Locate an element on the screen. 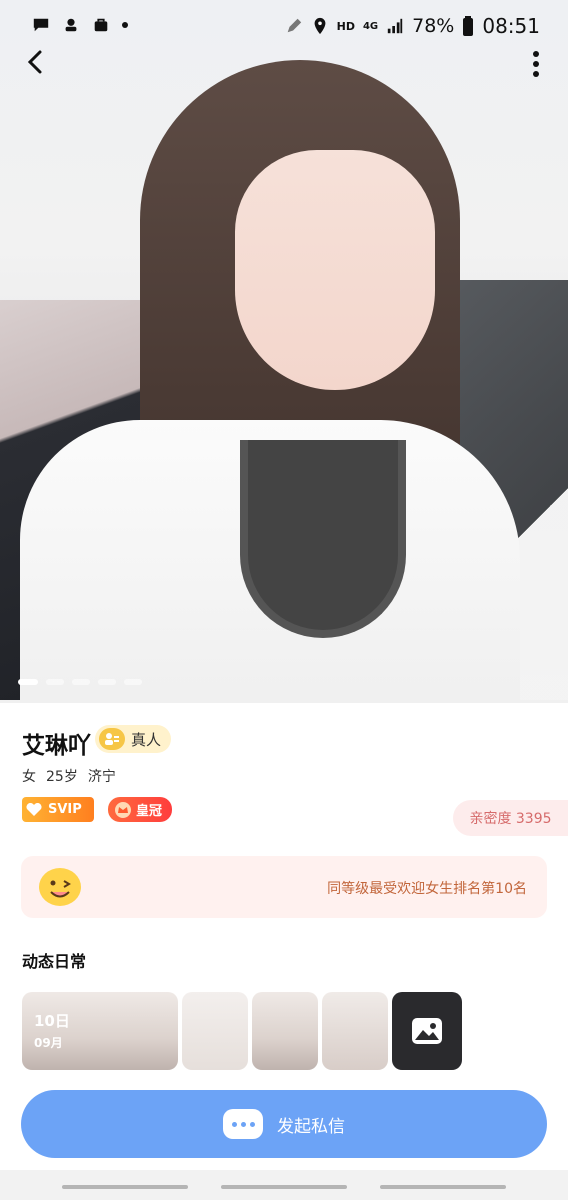 The image size is (568, 1200). moment-date: 10日 09月 is located at coordinates (52, 1030).